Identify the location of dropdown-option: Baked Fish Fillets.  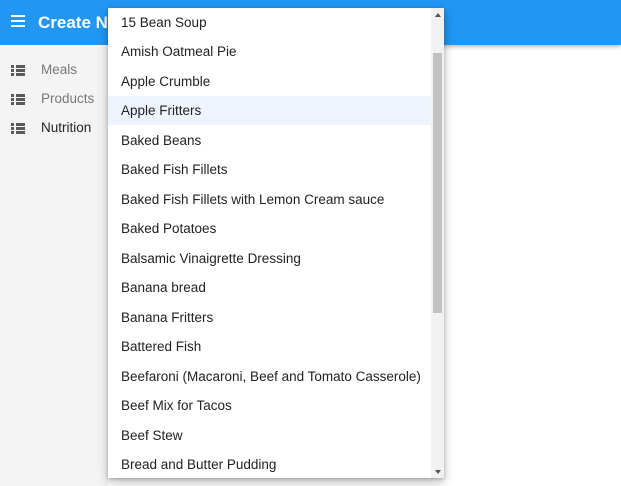
(269, 169).